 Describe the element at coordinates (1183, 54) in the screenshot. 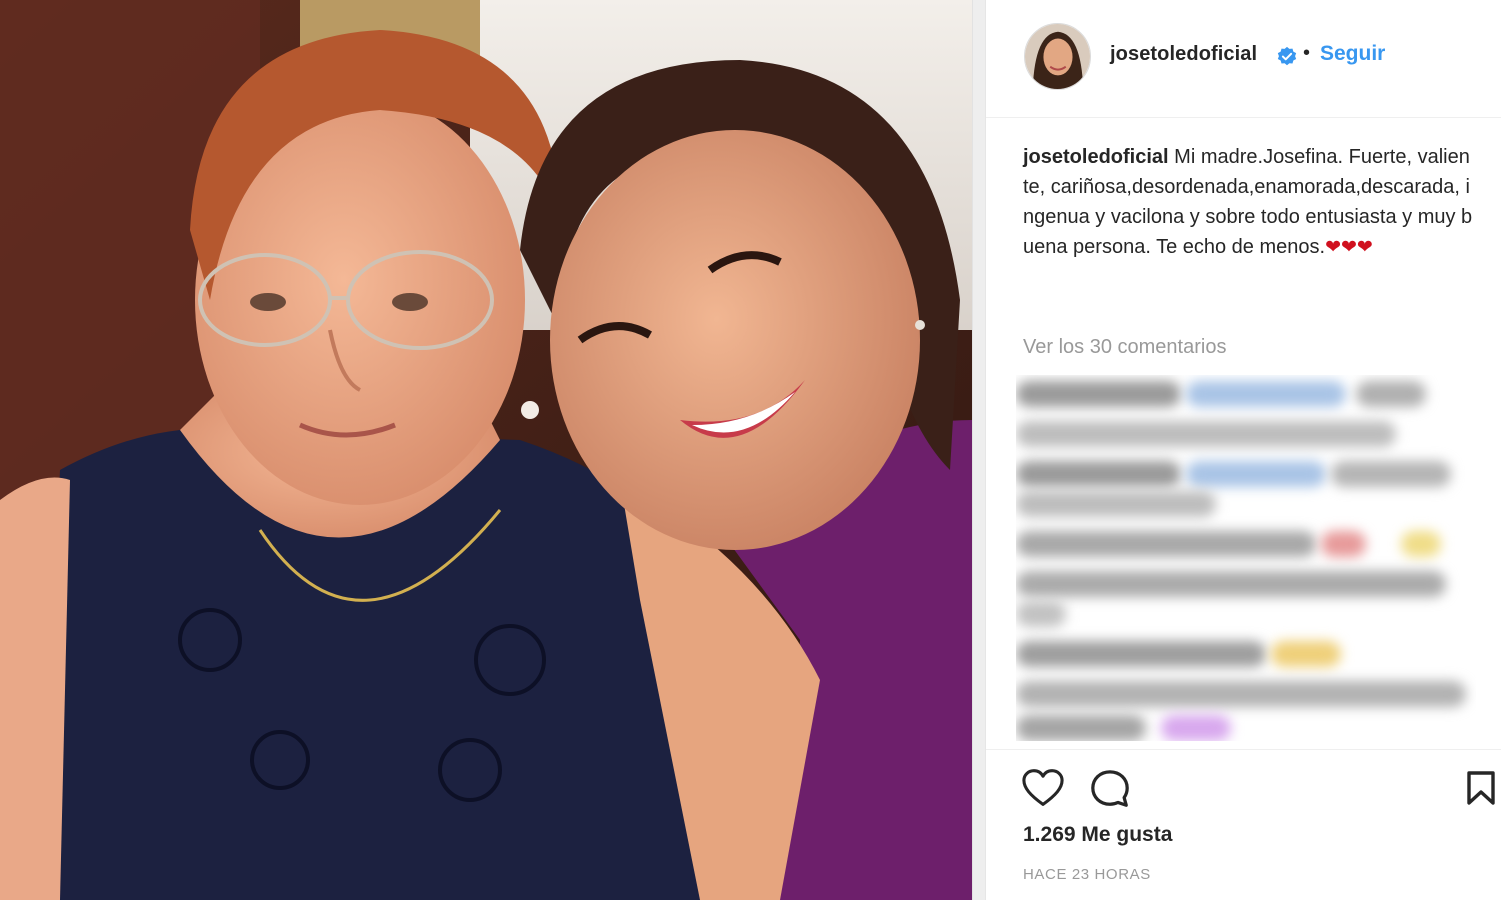

I see `header-username: josetoledoficial` at that location.